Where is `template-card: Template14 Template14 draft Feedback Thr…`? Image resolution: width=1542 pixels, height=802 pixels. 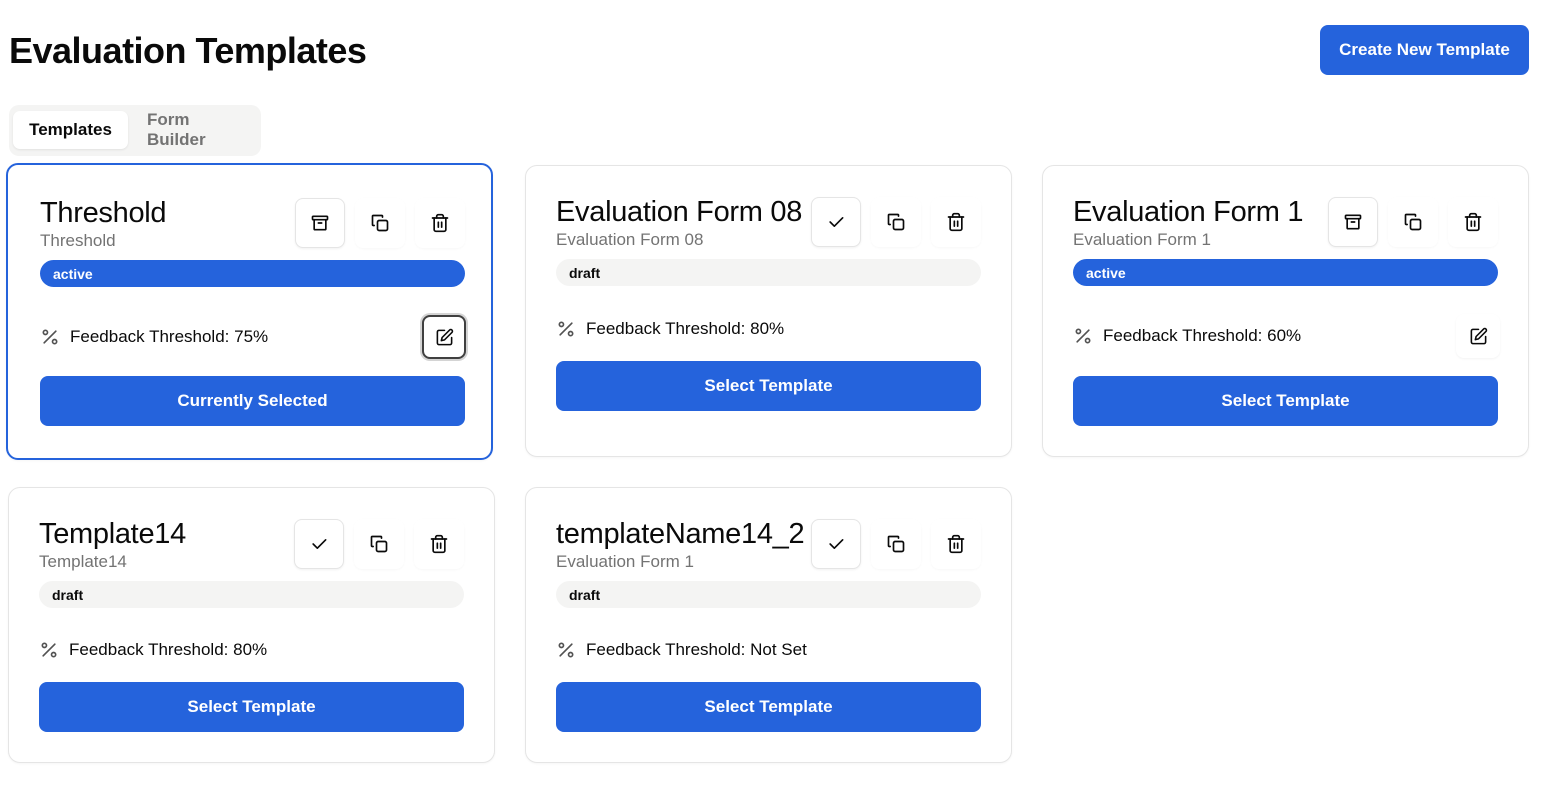
template-card: Template14 Template14 draft Feedback Thr… is located at coordinates (251, 625).